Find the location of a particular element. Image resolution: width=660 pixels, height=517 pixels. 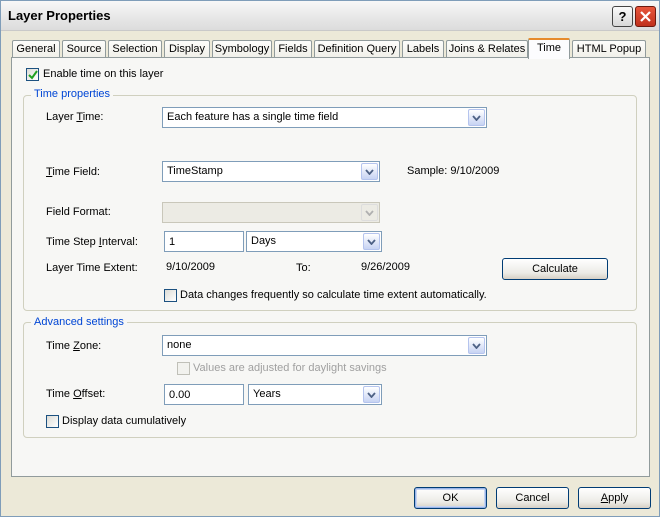

window-title: Layer Properties is located at coordinates (59, 15).